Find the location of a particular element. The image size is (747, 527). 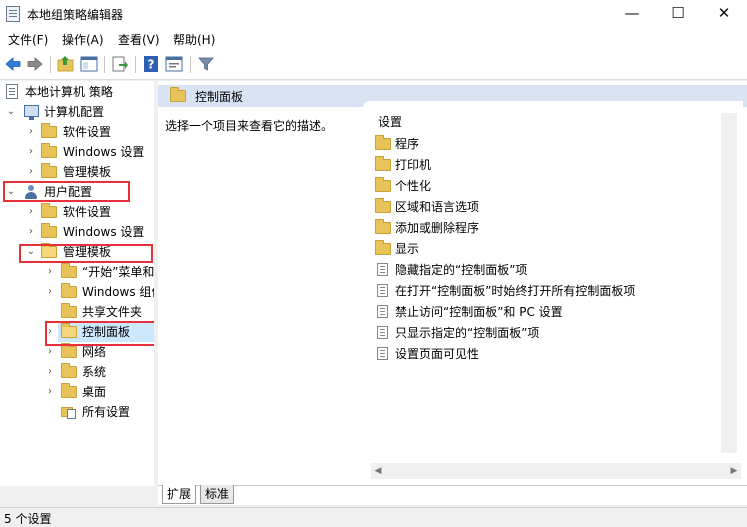

tab-extended: 扩展 is located at coordinates (179, 494).